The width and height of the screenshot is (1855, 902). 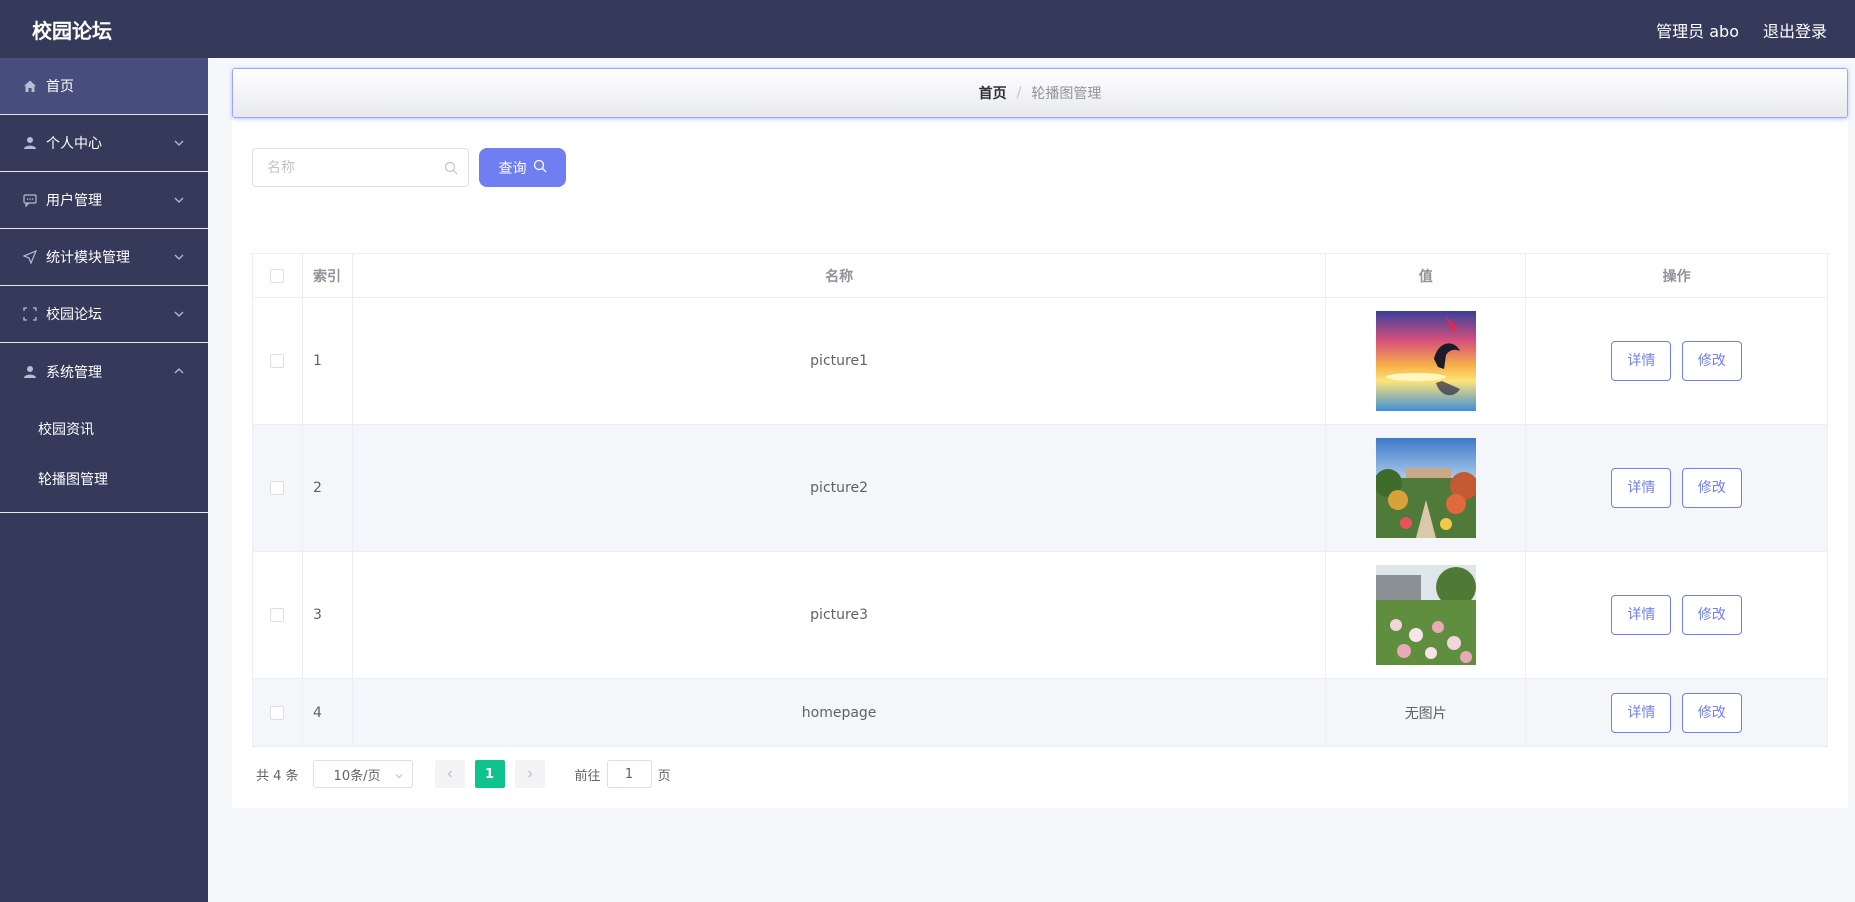 What do you see at coordinates (74, 315) in the screenshot?
I see `sidebar-item-label: 校园论坛` at bounding box center [74, 315].